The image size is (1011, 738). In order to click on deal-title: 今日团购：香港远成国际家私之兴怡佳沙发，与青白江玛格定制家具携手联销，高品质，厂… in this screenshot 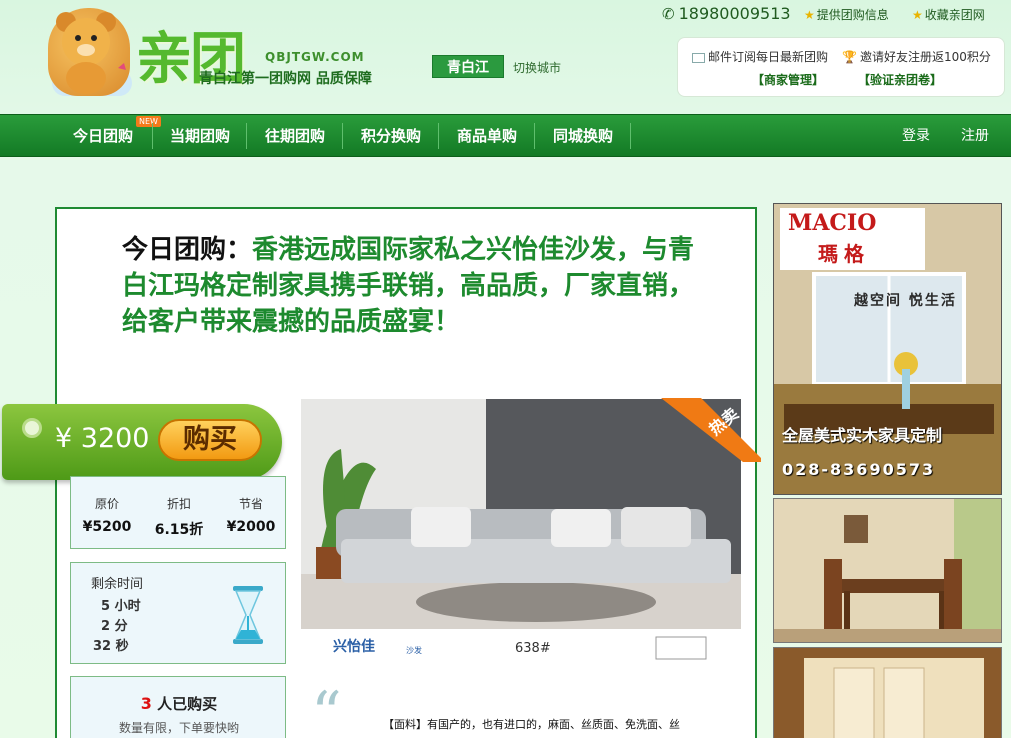, I will do `click(412, 286)`.